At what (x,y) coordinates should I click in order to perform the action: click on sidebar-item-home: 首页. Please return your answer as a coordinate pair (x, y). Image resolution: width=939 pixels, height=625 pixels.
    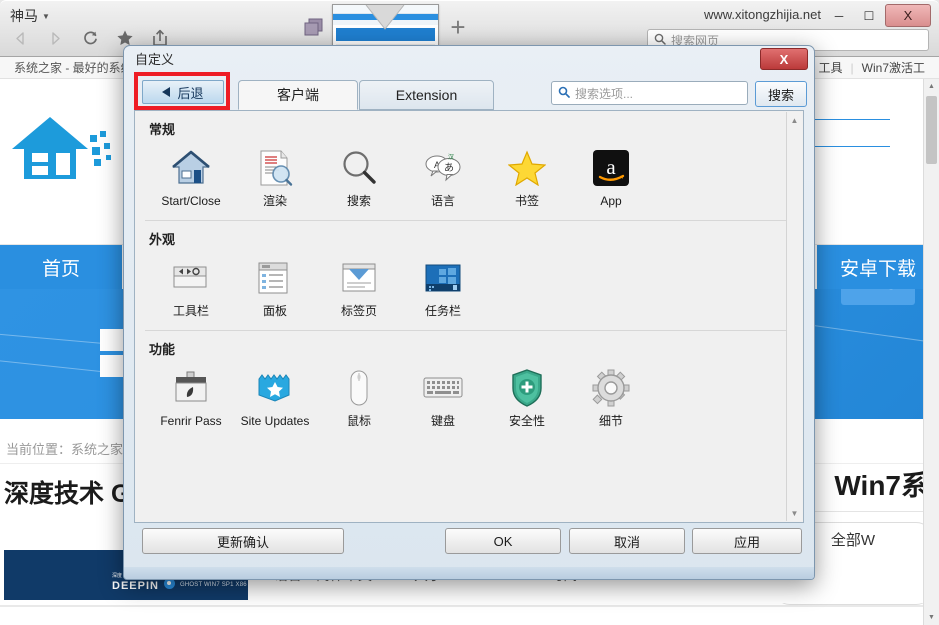
    Looking at the image, I should click on (61, 267).